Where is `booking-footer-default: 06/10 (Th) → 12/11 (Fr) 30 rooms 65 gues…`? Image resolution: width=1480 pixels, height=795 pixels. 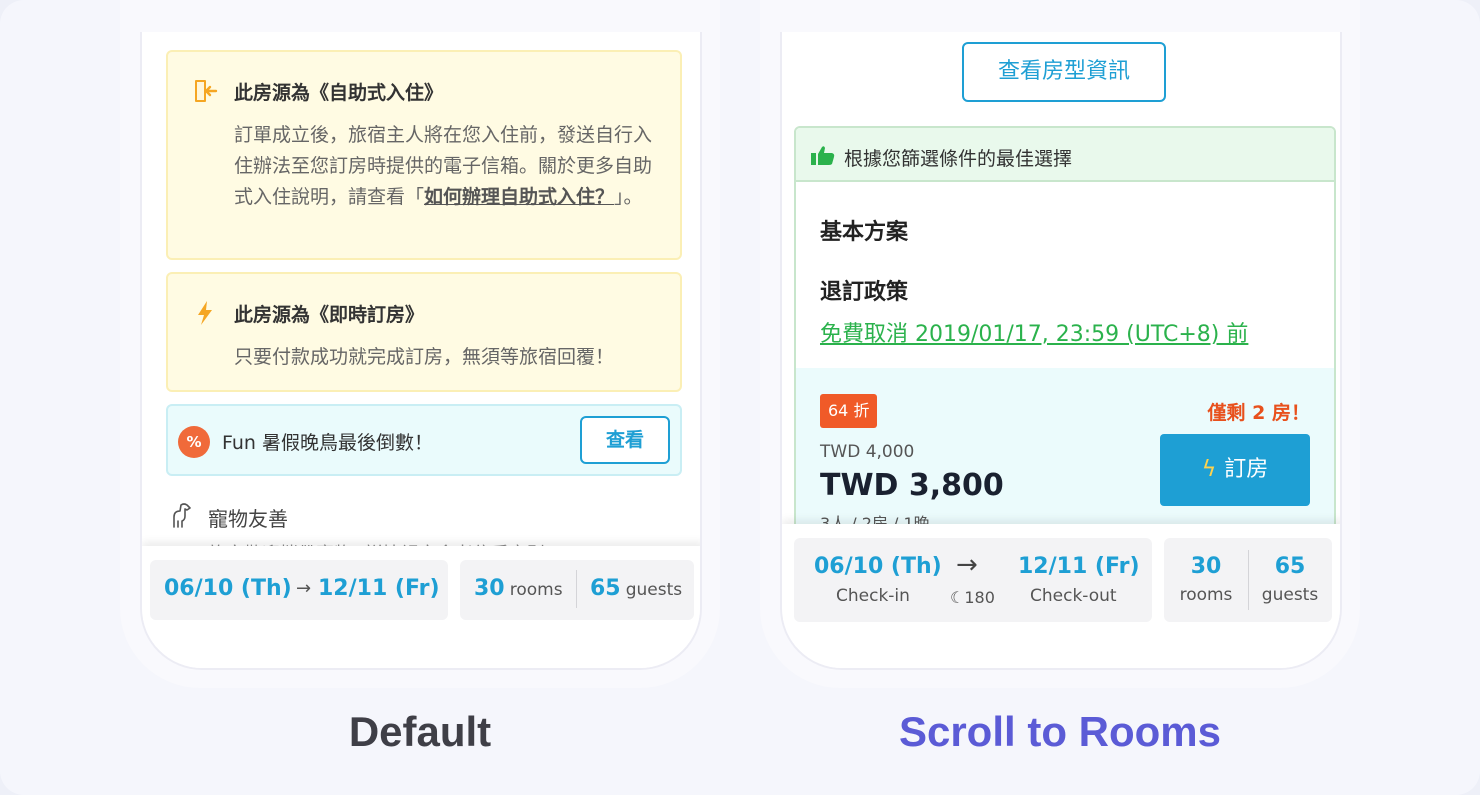
booking-footer-default: 06/10 (Th) → 12/11 (Fr) 30 rooms 65 gues… is located at coordinates (421, 607).